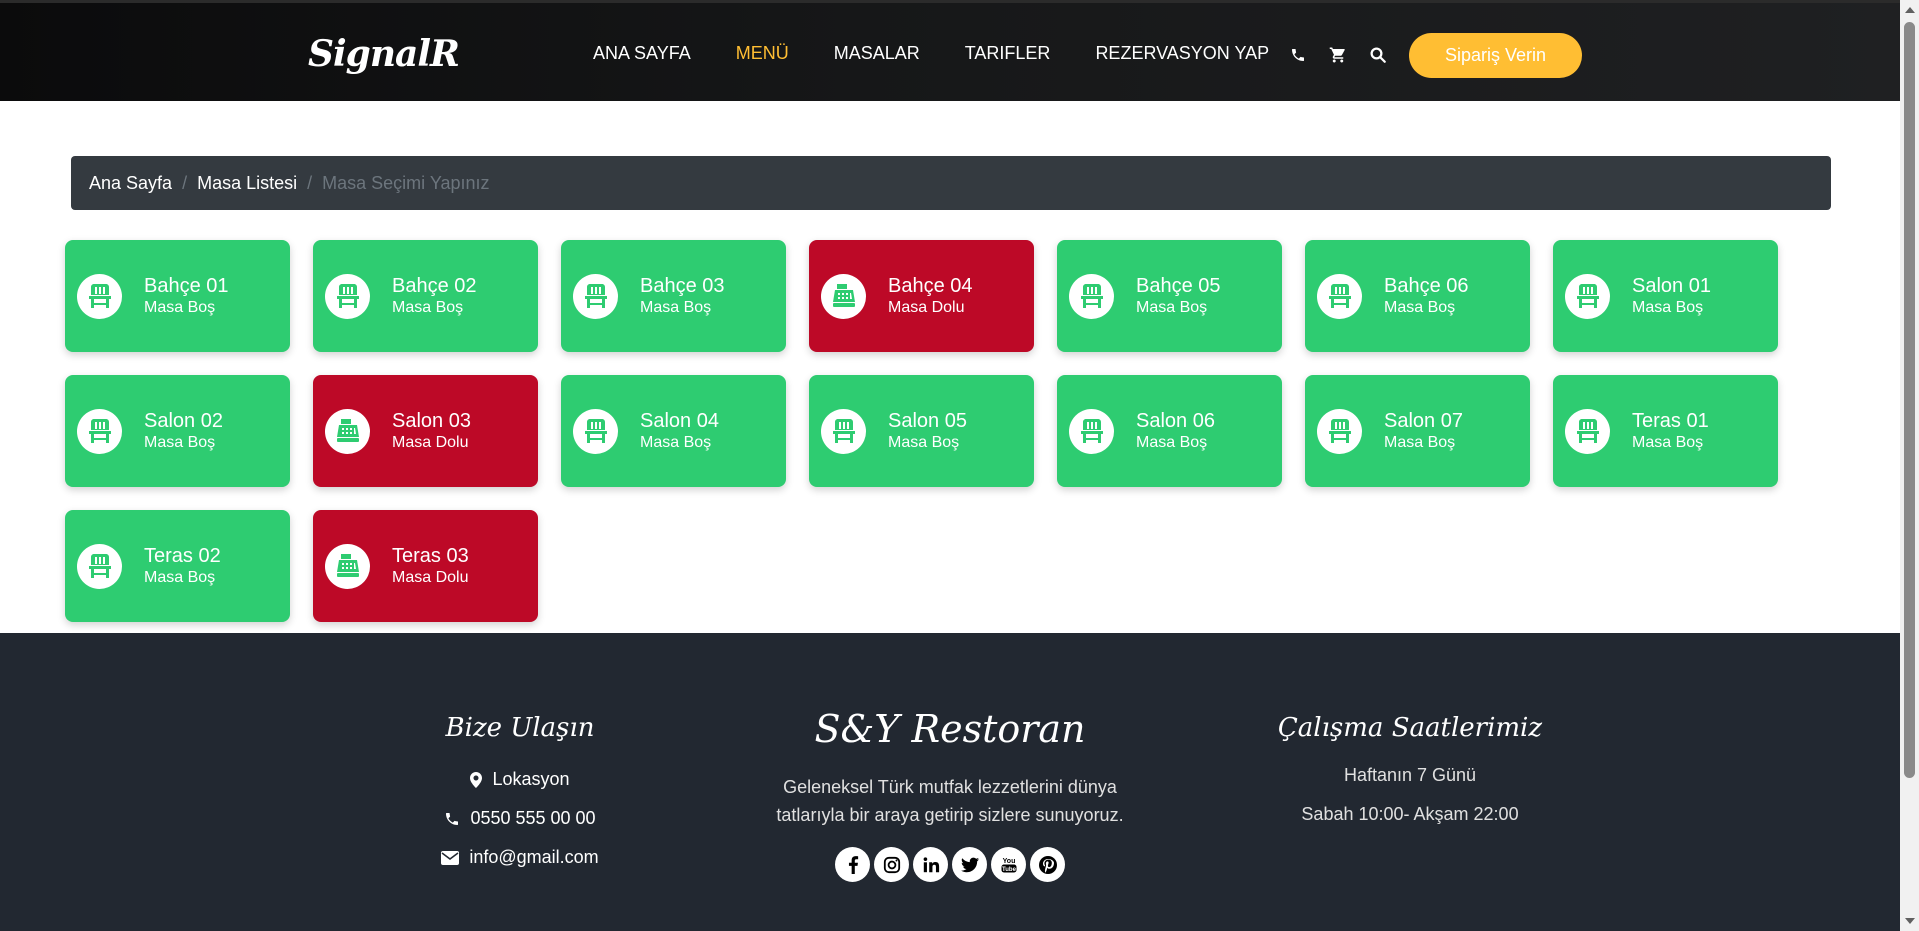  I want to click on table-card-4: Bahçe 04 Masa Dolu, so click(921, 296).